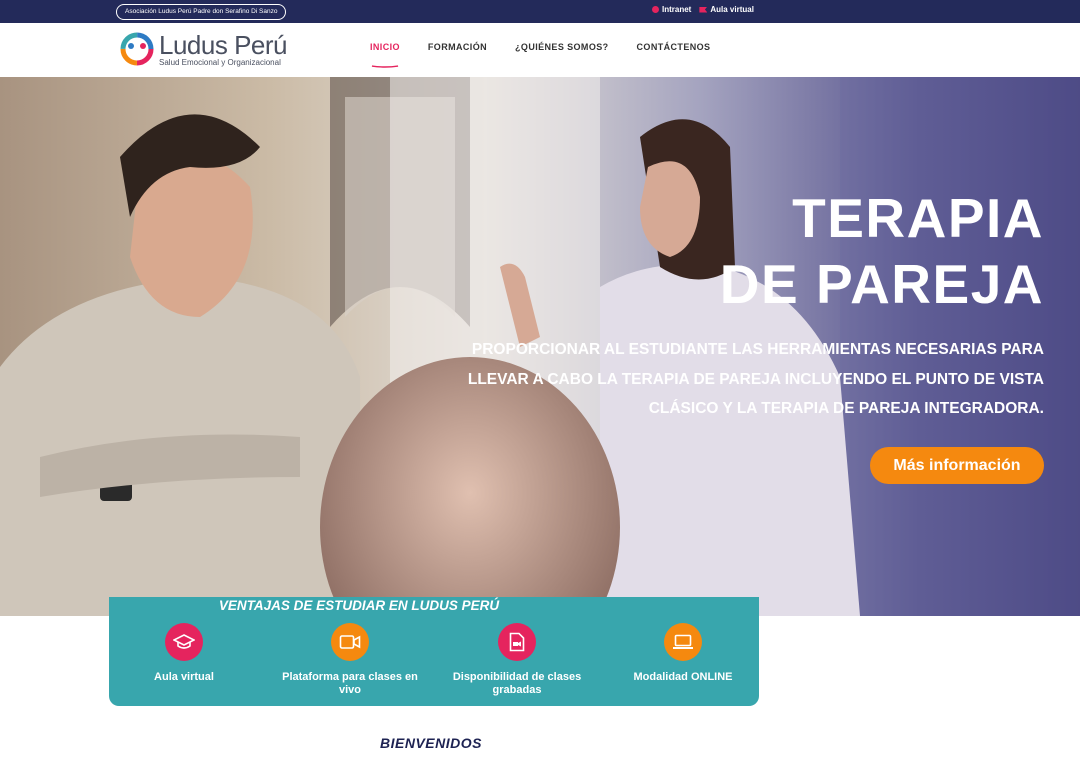  Describe the element at coordinates (223, 44) in the screenshot. I see `brand-name: Ludus Perú` at that location.